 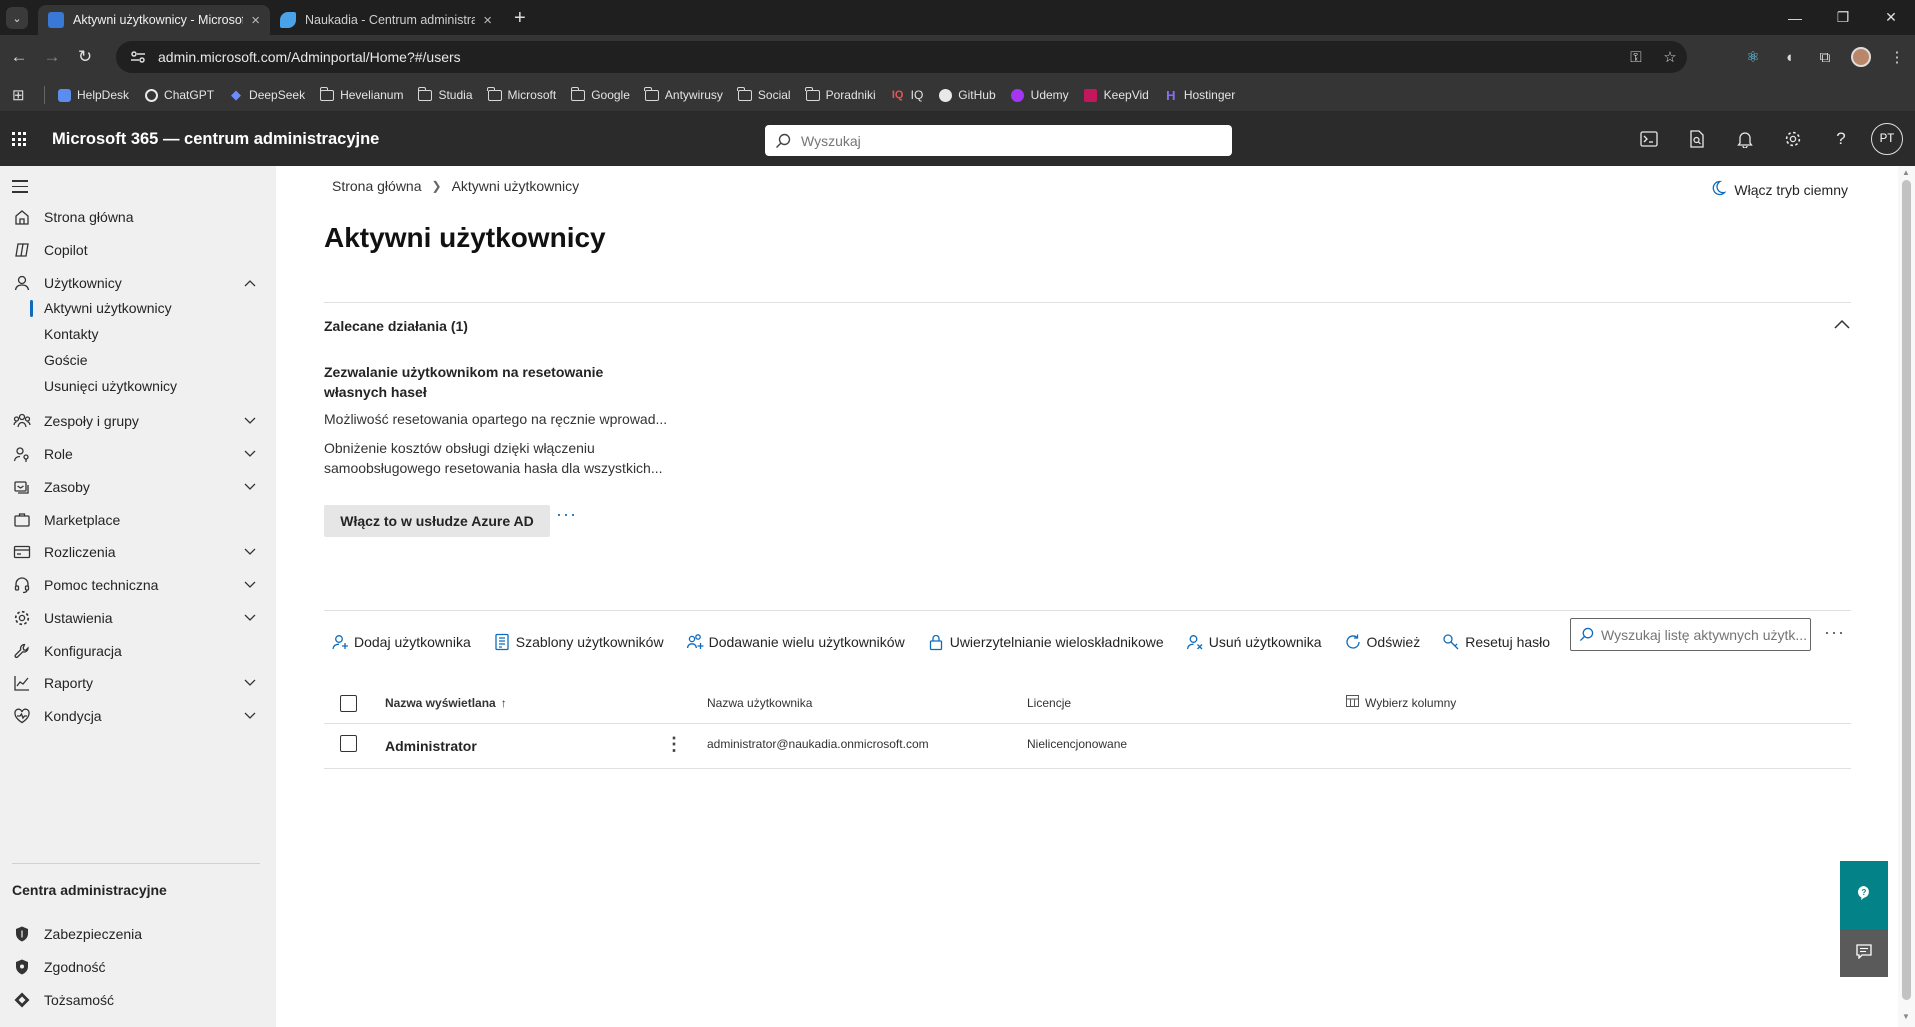 What do you see at coordinates (1841, 139) in the screenshot?
I see `help-question-icon: ?` at bounding box center [1841, 139].